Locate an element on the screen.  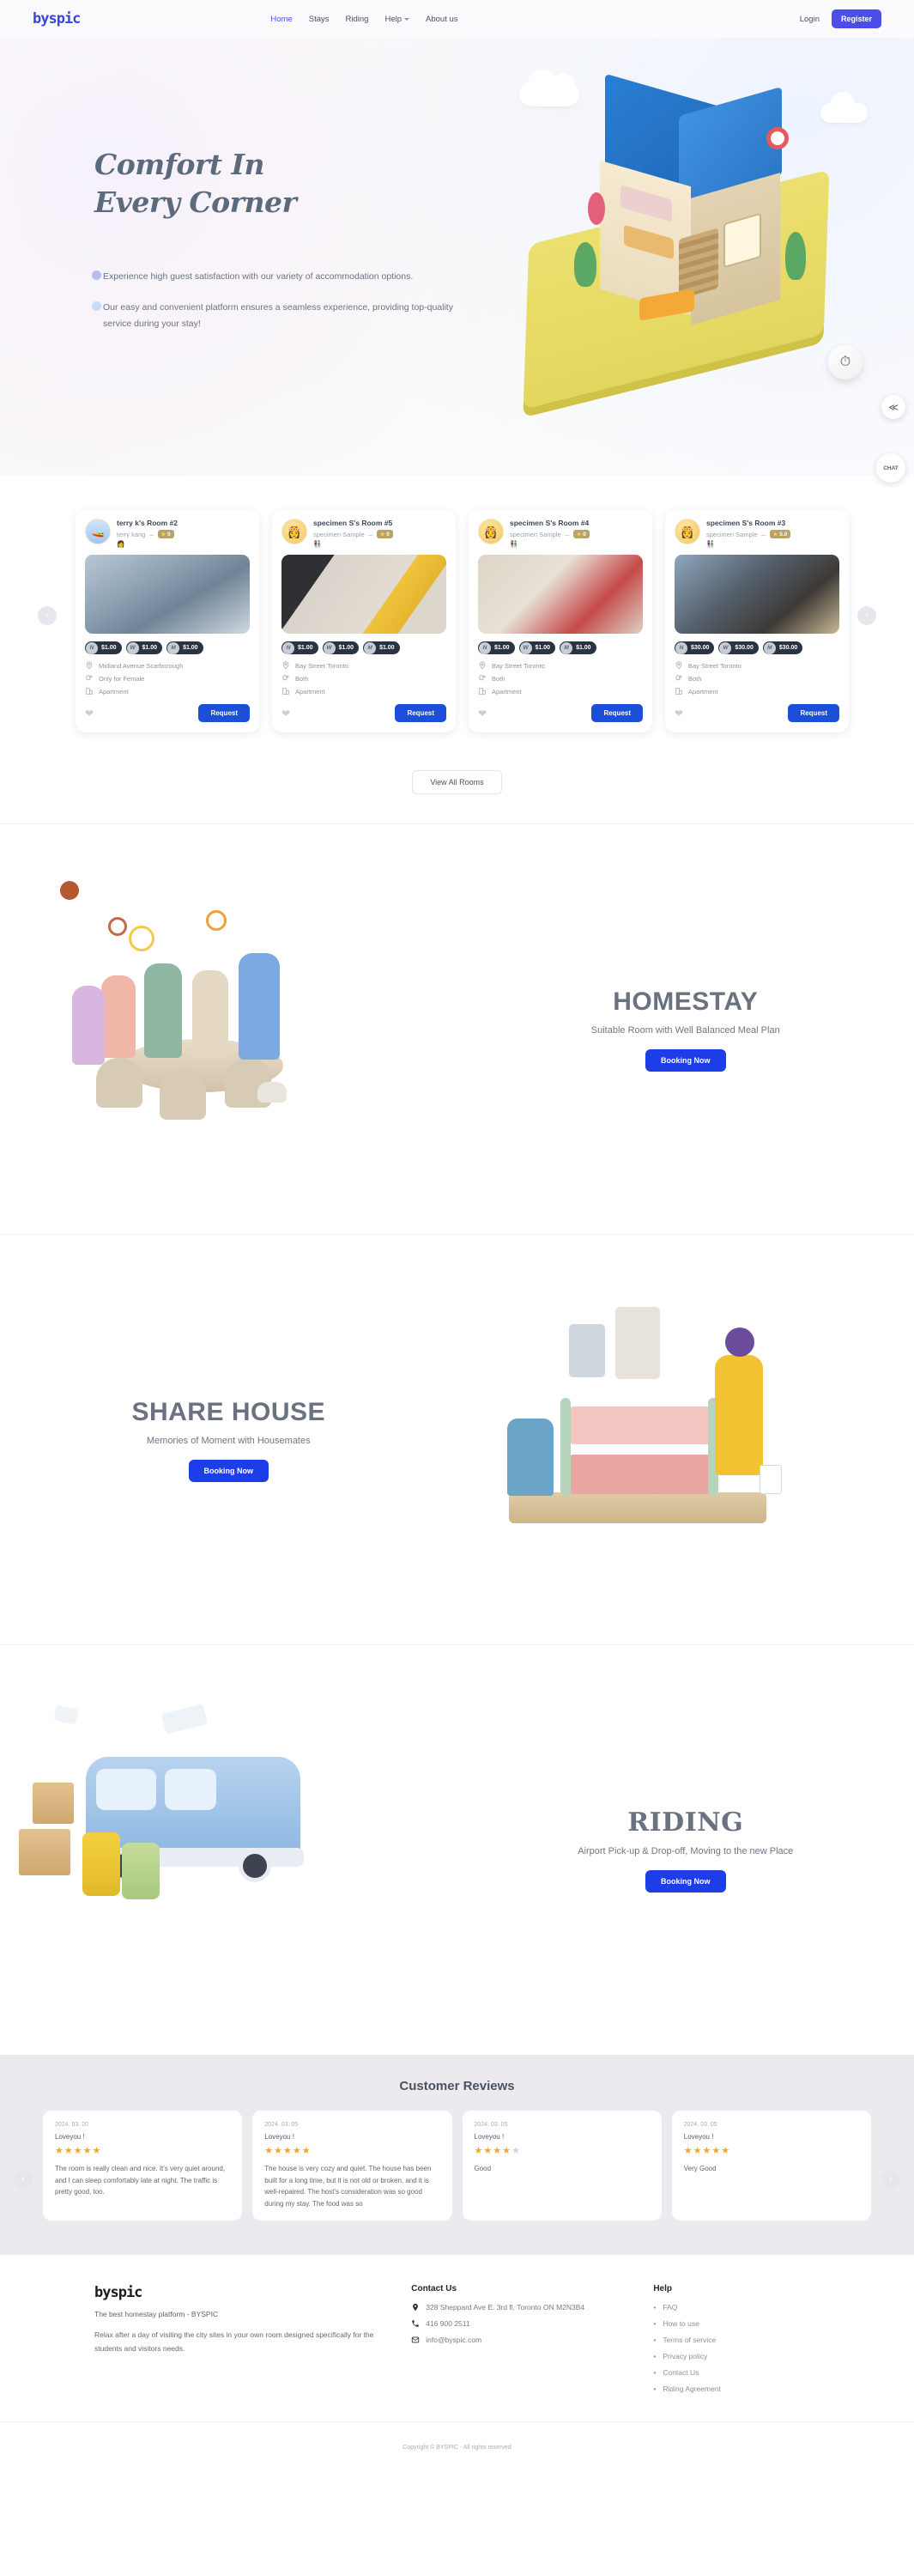
avatar: 👸 is located at coordinates (491, 532).